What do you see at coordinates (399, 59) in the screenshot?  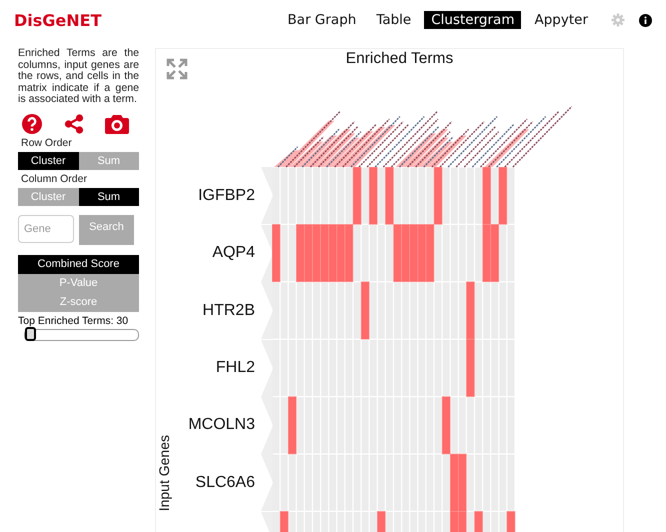 I see `chart-title: Enriched Terms` at bounding box center [399, 59].